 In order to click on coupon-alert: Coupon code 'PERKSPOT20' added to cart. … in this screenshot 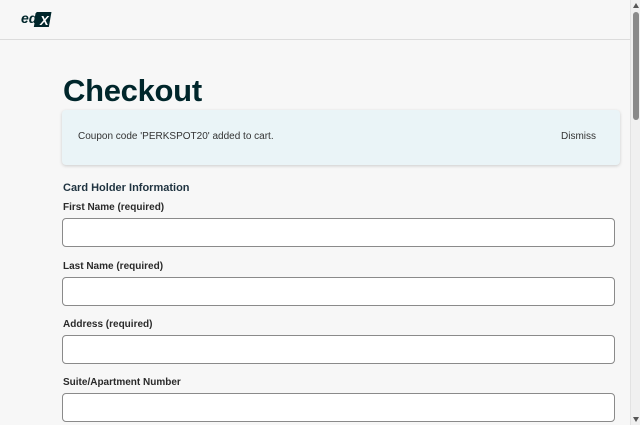, I will do `click(341, 137)`.